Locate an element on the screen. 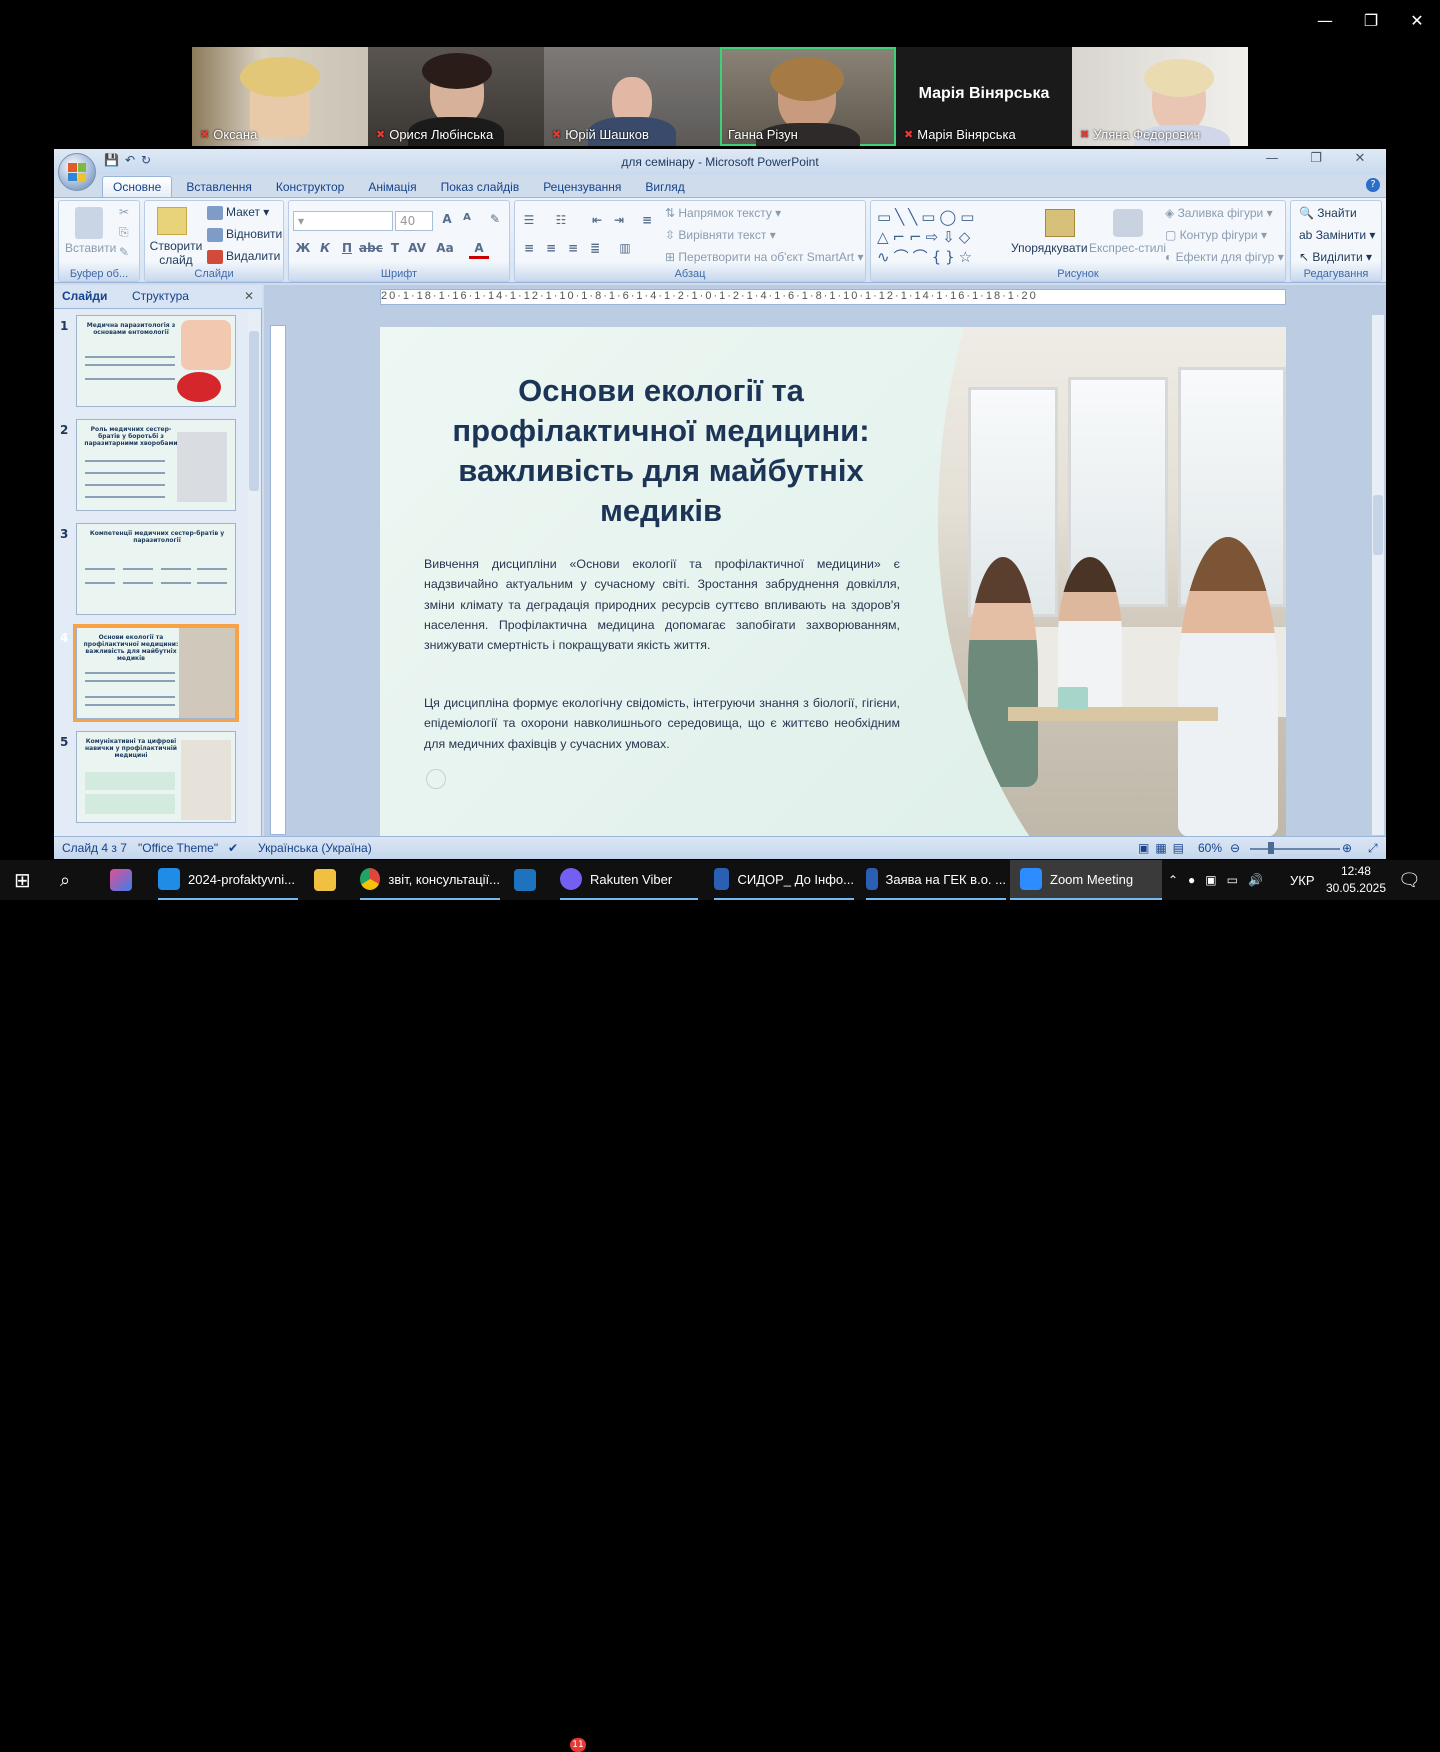 This screenshot has width=1440, height=1752. spacing-icon: AV is located at coordinates (417, 250).